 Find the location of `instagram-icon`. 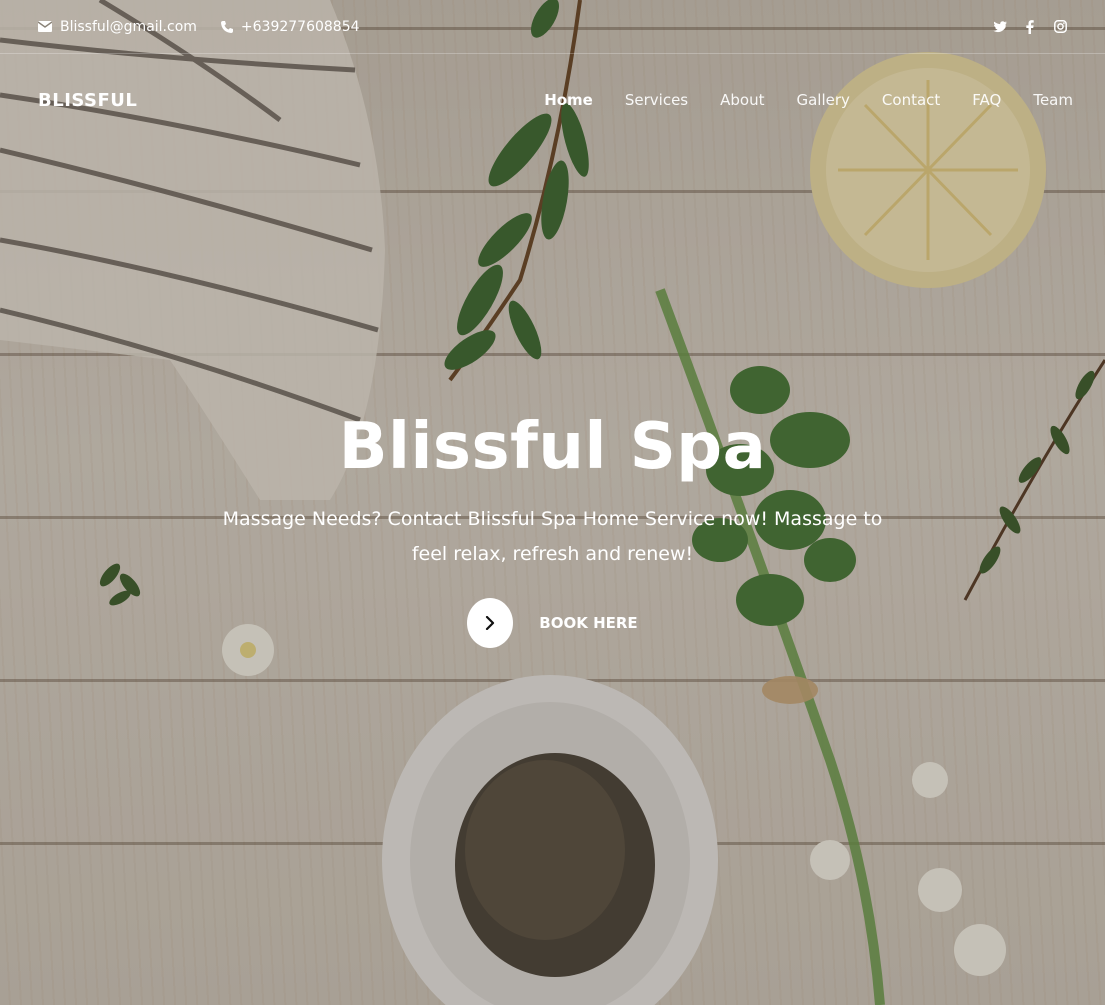

instagram-icon is located at coordinates (1060, 27).